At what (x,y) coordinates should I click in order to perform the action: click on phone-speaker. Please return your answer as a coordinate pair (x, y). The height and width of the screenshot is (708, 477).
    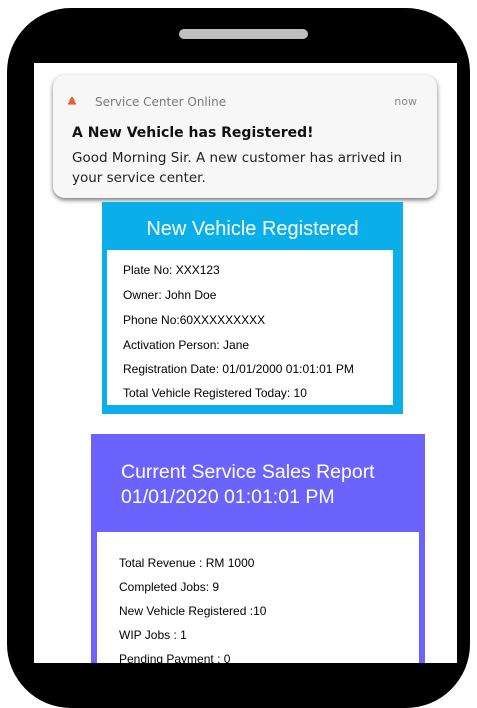
    Looking at the image, I should click on (243, 34).